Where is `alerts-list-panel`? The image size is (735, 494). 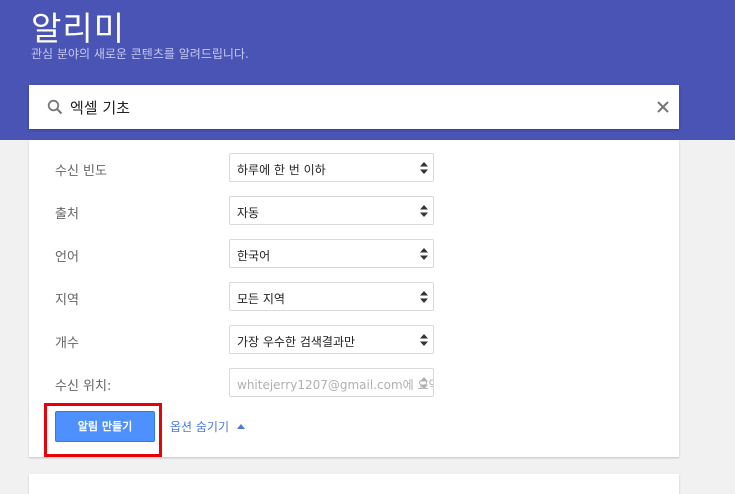
alerts-list-panel is located at coordinates (354, 484).